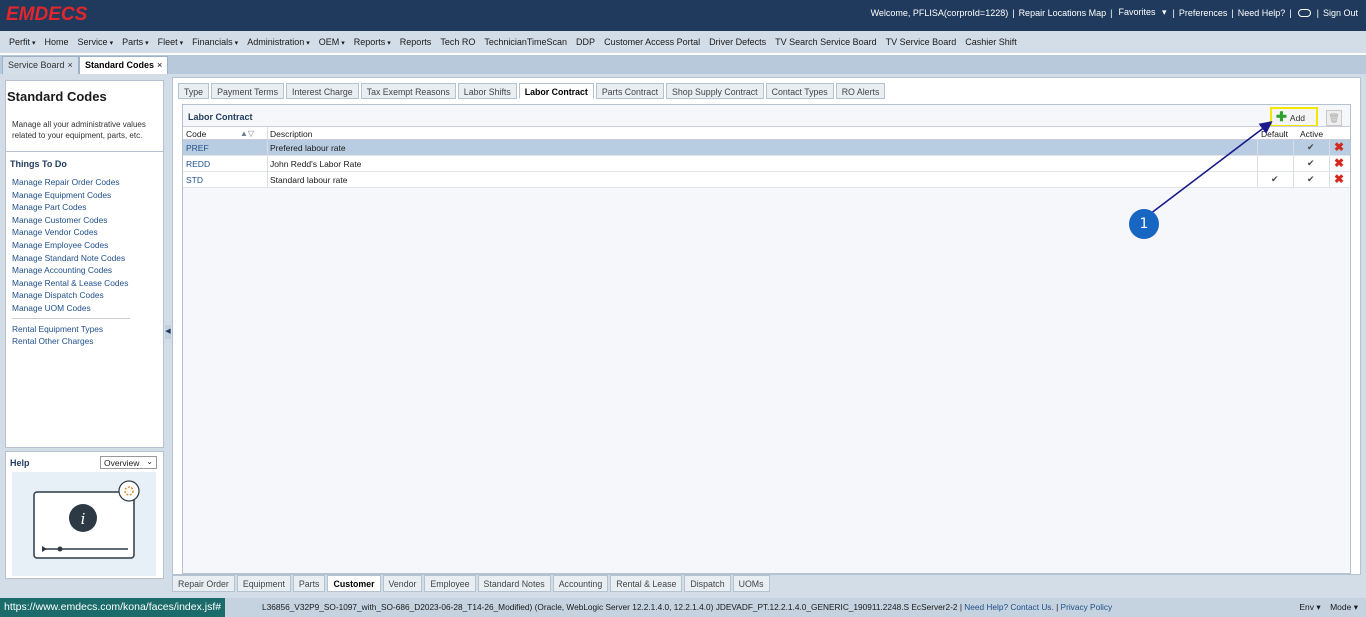 The image size is (1366, 617). I want to click on bottom-tab-accounting: Accounting, so click(580, 583).